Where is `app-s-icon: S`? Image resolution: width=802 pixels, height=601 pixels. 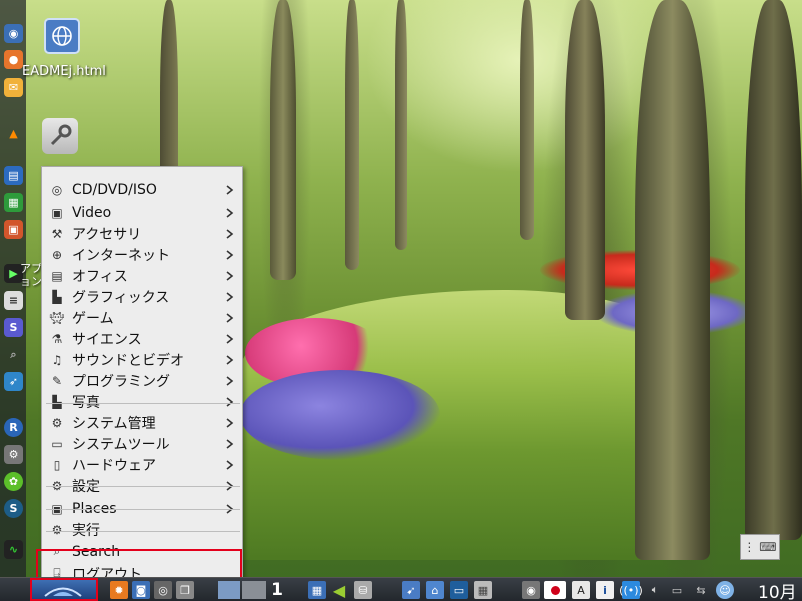 app-s-icon: S is located at coordinates (13, 327).